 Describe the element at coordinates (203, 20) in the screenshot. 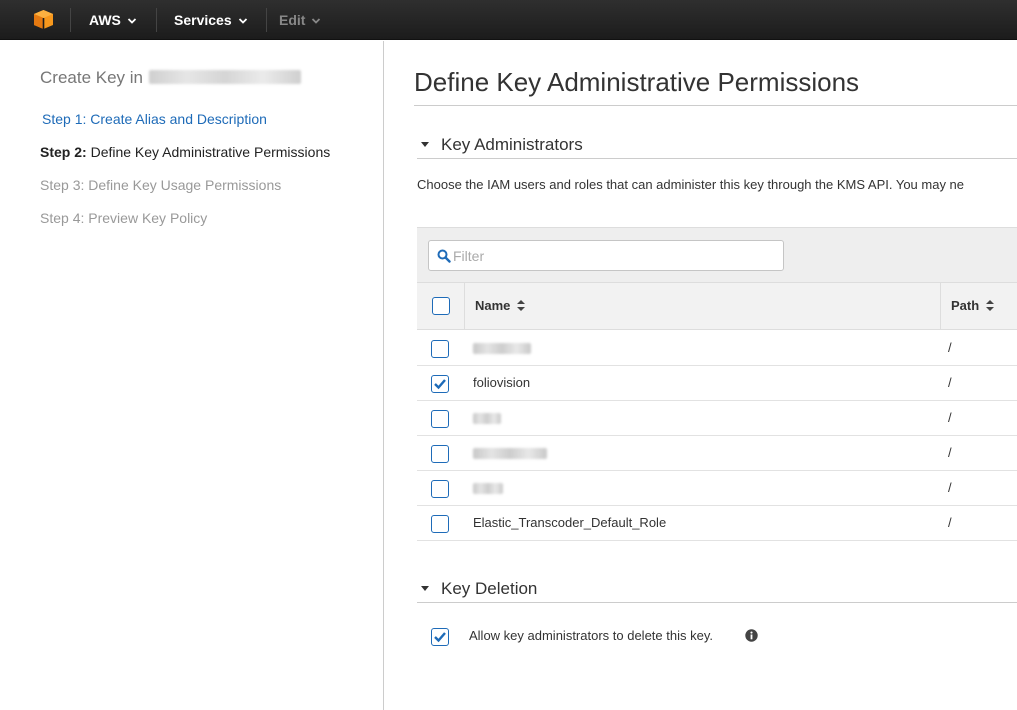

I see `services-menu-label: Services` at that location.